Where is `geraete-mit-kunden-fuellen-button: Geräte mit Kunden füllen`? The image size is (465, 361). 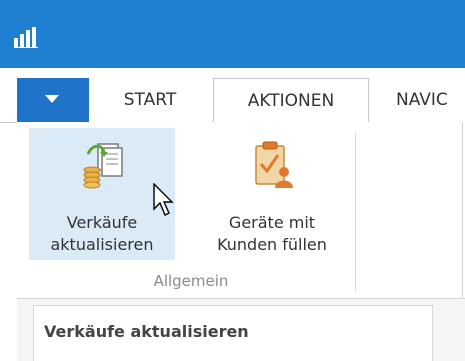
geraete-mit-kunden-fuellen-button: Geräte mit Kunden füllen is located at coordinates (272, 194).